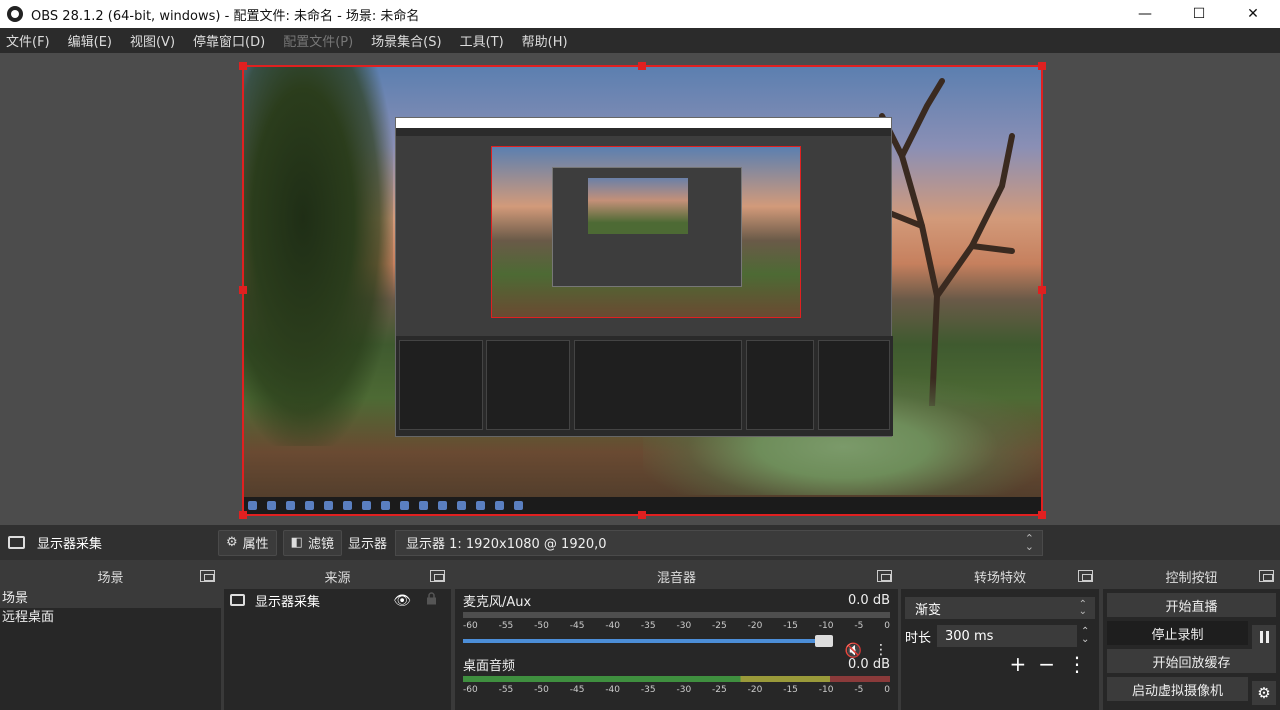 Image resolution: width=1280 pixels, height=710 pixels. What do you see at coordinates (1191, 661) in the screenshot?
I see `start-replay-button: 开始回放缓存` at bounding box center [1191, 661].